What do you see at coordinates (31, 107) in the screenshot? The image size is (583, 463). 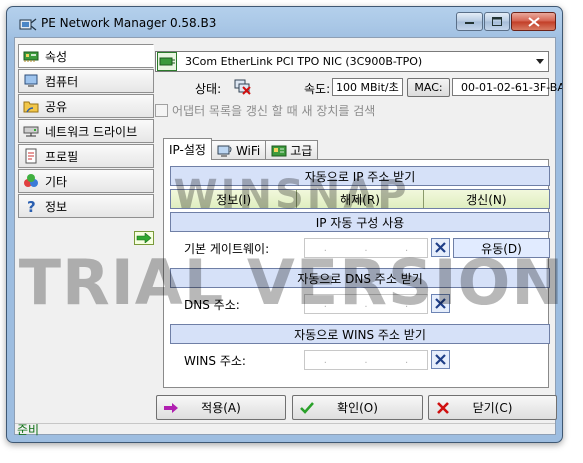 I see `share-folder-icon` at bounding box center [31, 107].